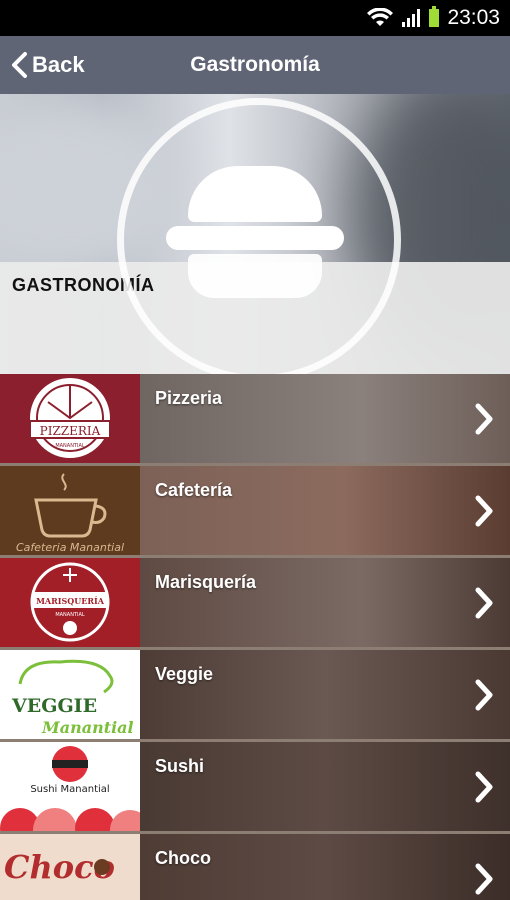 Image resolution: width=510 pixels, height=900 pixels. Describe the element at coordinates (255, 18) in the screenshot. I see `status-bar: 23:03` at that location.